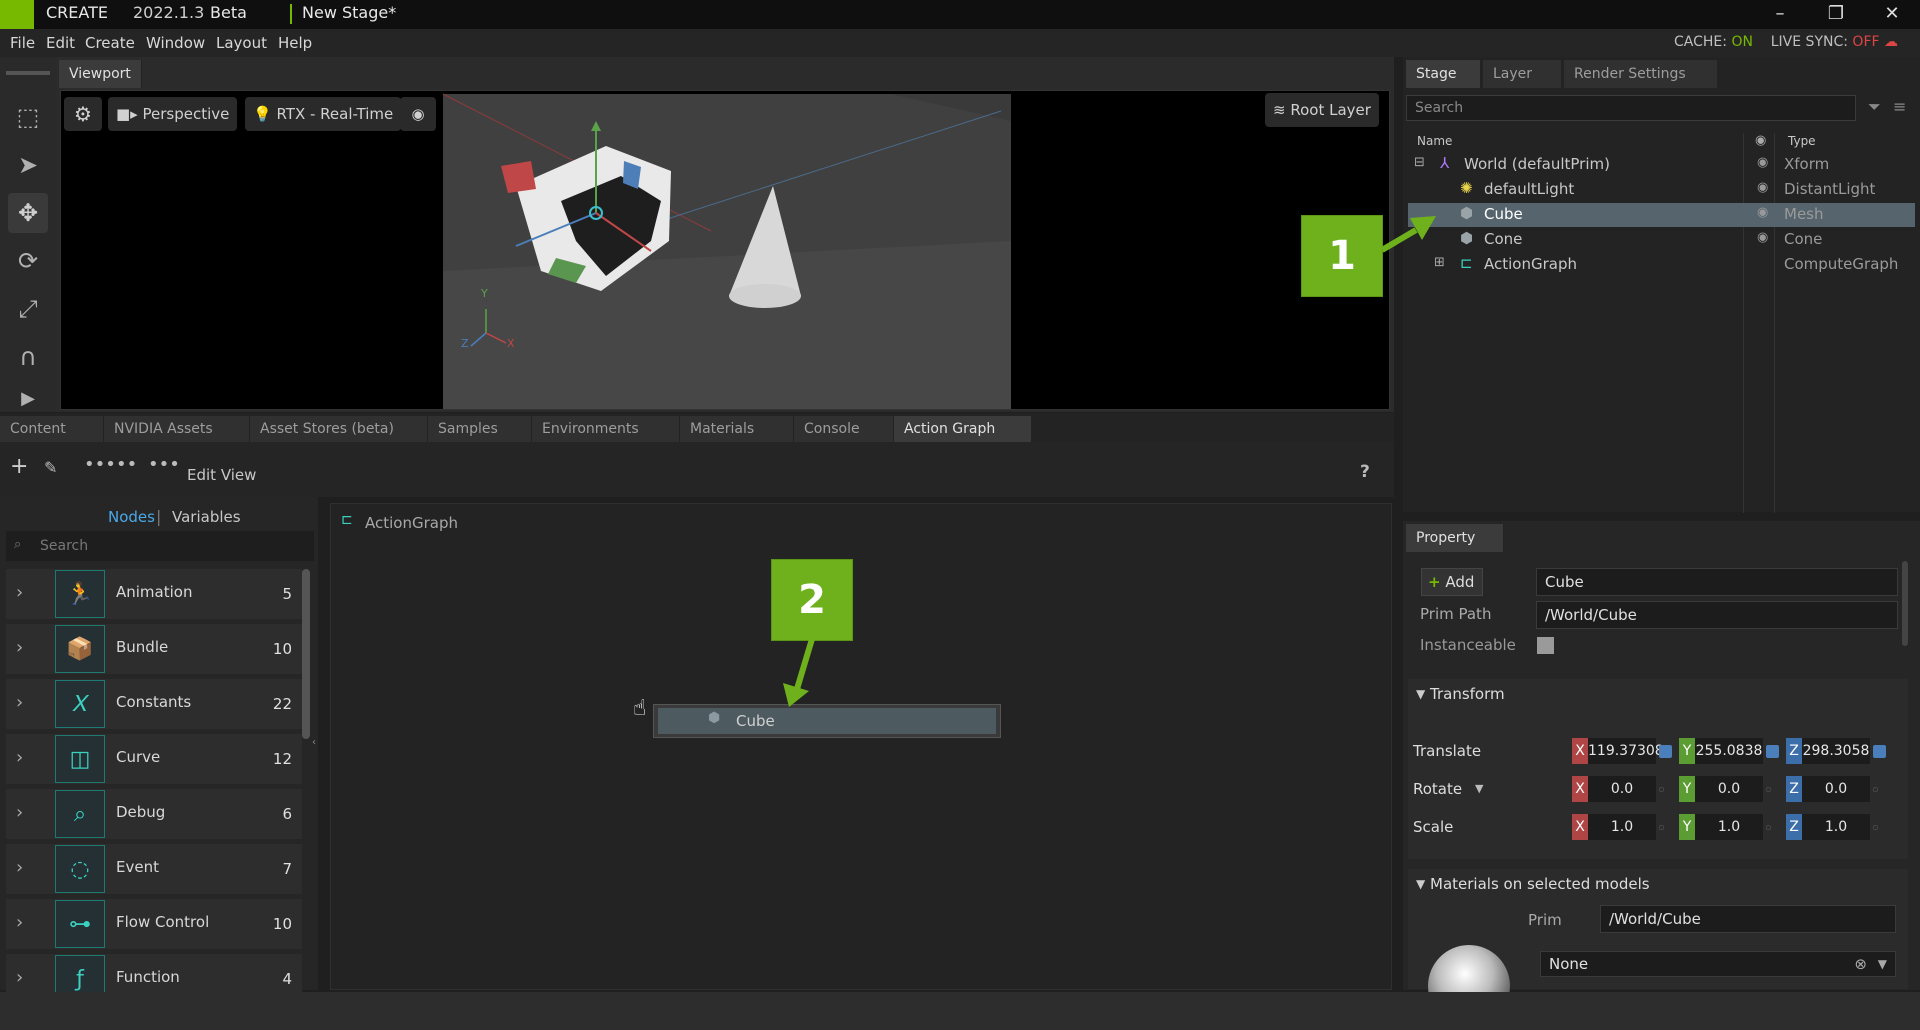  Describe the element at coordinates (1874, 107) in the screenshot. I see `filter-icon: ⏷` at that location.